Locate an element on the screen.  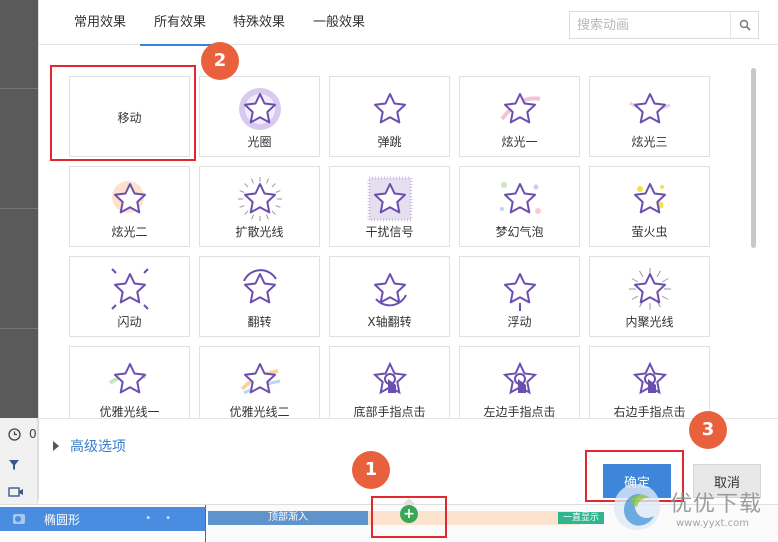
effect-label: 炫光一 is located at coordinates (519, 142).